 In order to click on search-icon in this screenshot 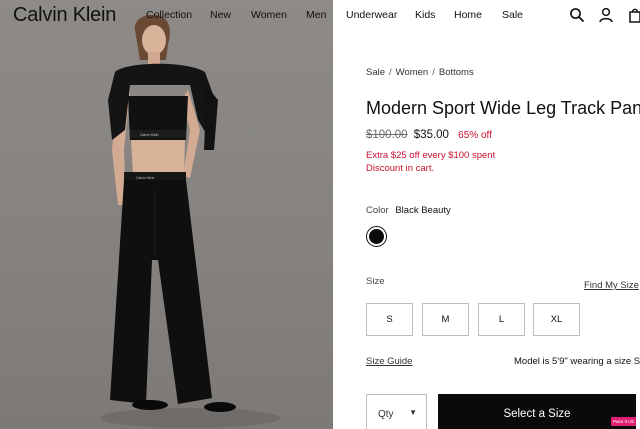, I will do `click(577, 15)`.